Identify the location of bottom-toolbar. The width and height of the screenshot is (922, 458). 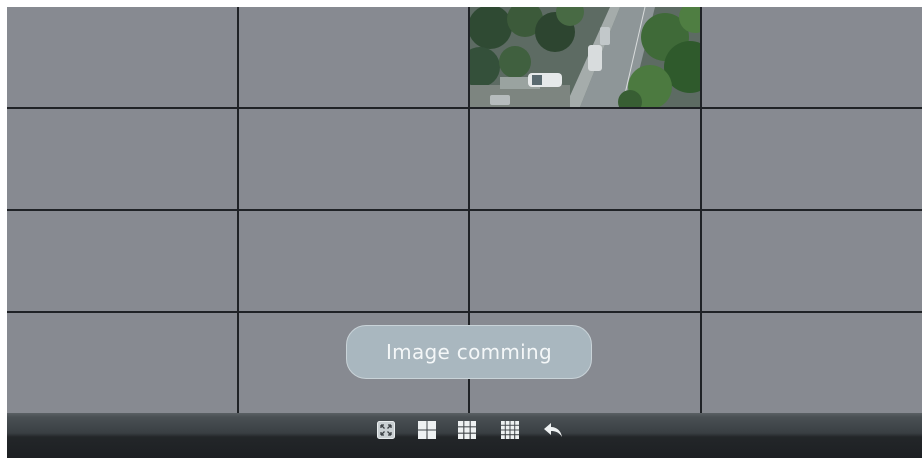
(464, 435).